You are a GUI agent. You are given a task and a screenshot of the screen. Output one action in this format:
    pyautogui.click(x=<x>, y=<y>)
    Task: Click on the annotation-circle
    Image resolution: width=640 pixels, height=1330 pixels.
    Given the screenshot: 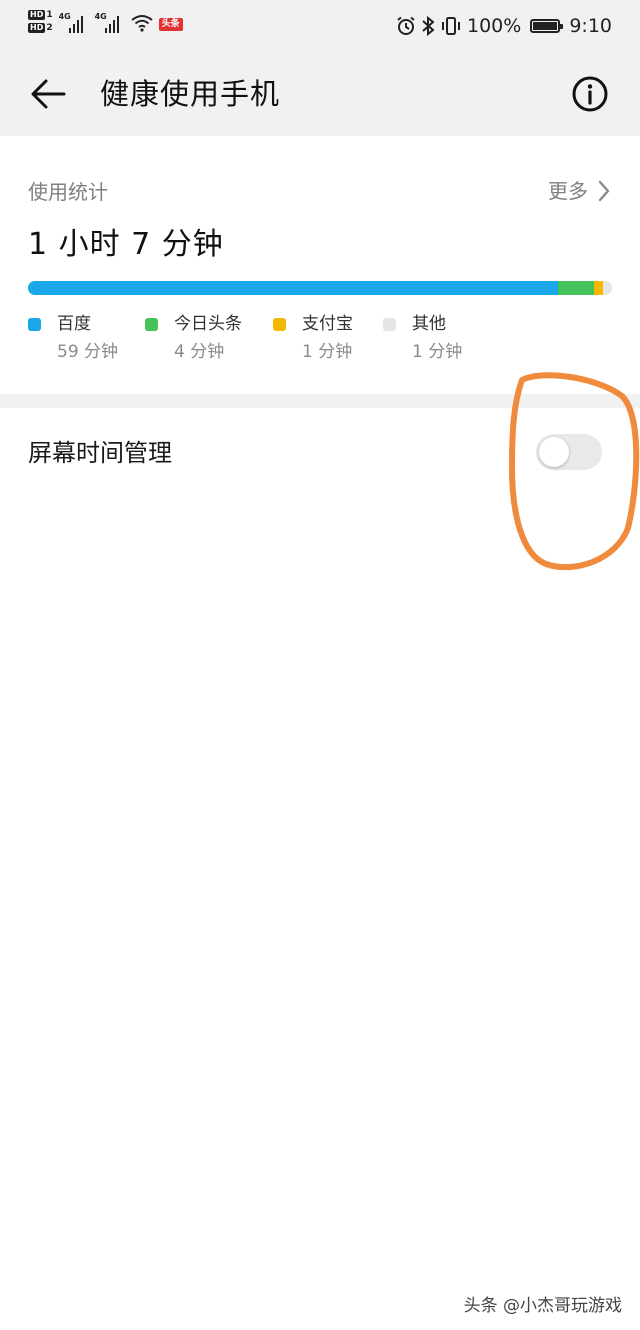 What is the action you would take?
    pyautogui.click(x=574, y=471)
    